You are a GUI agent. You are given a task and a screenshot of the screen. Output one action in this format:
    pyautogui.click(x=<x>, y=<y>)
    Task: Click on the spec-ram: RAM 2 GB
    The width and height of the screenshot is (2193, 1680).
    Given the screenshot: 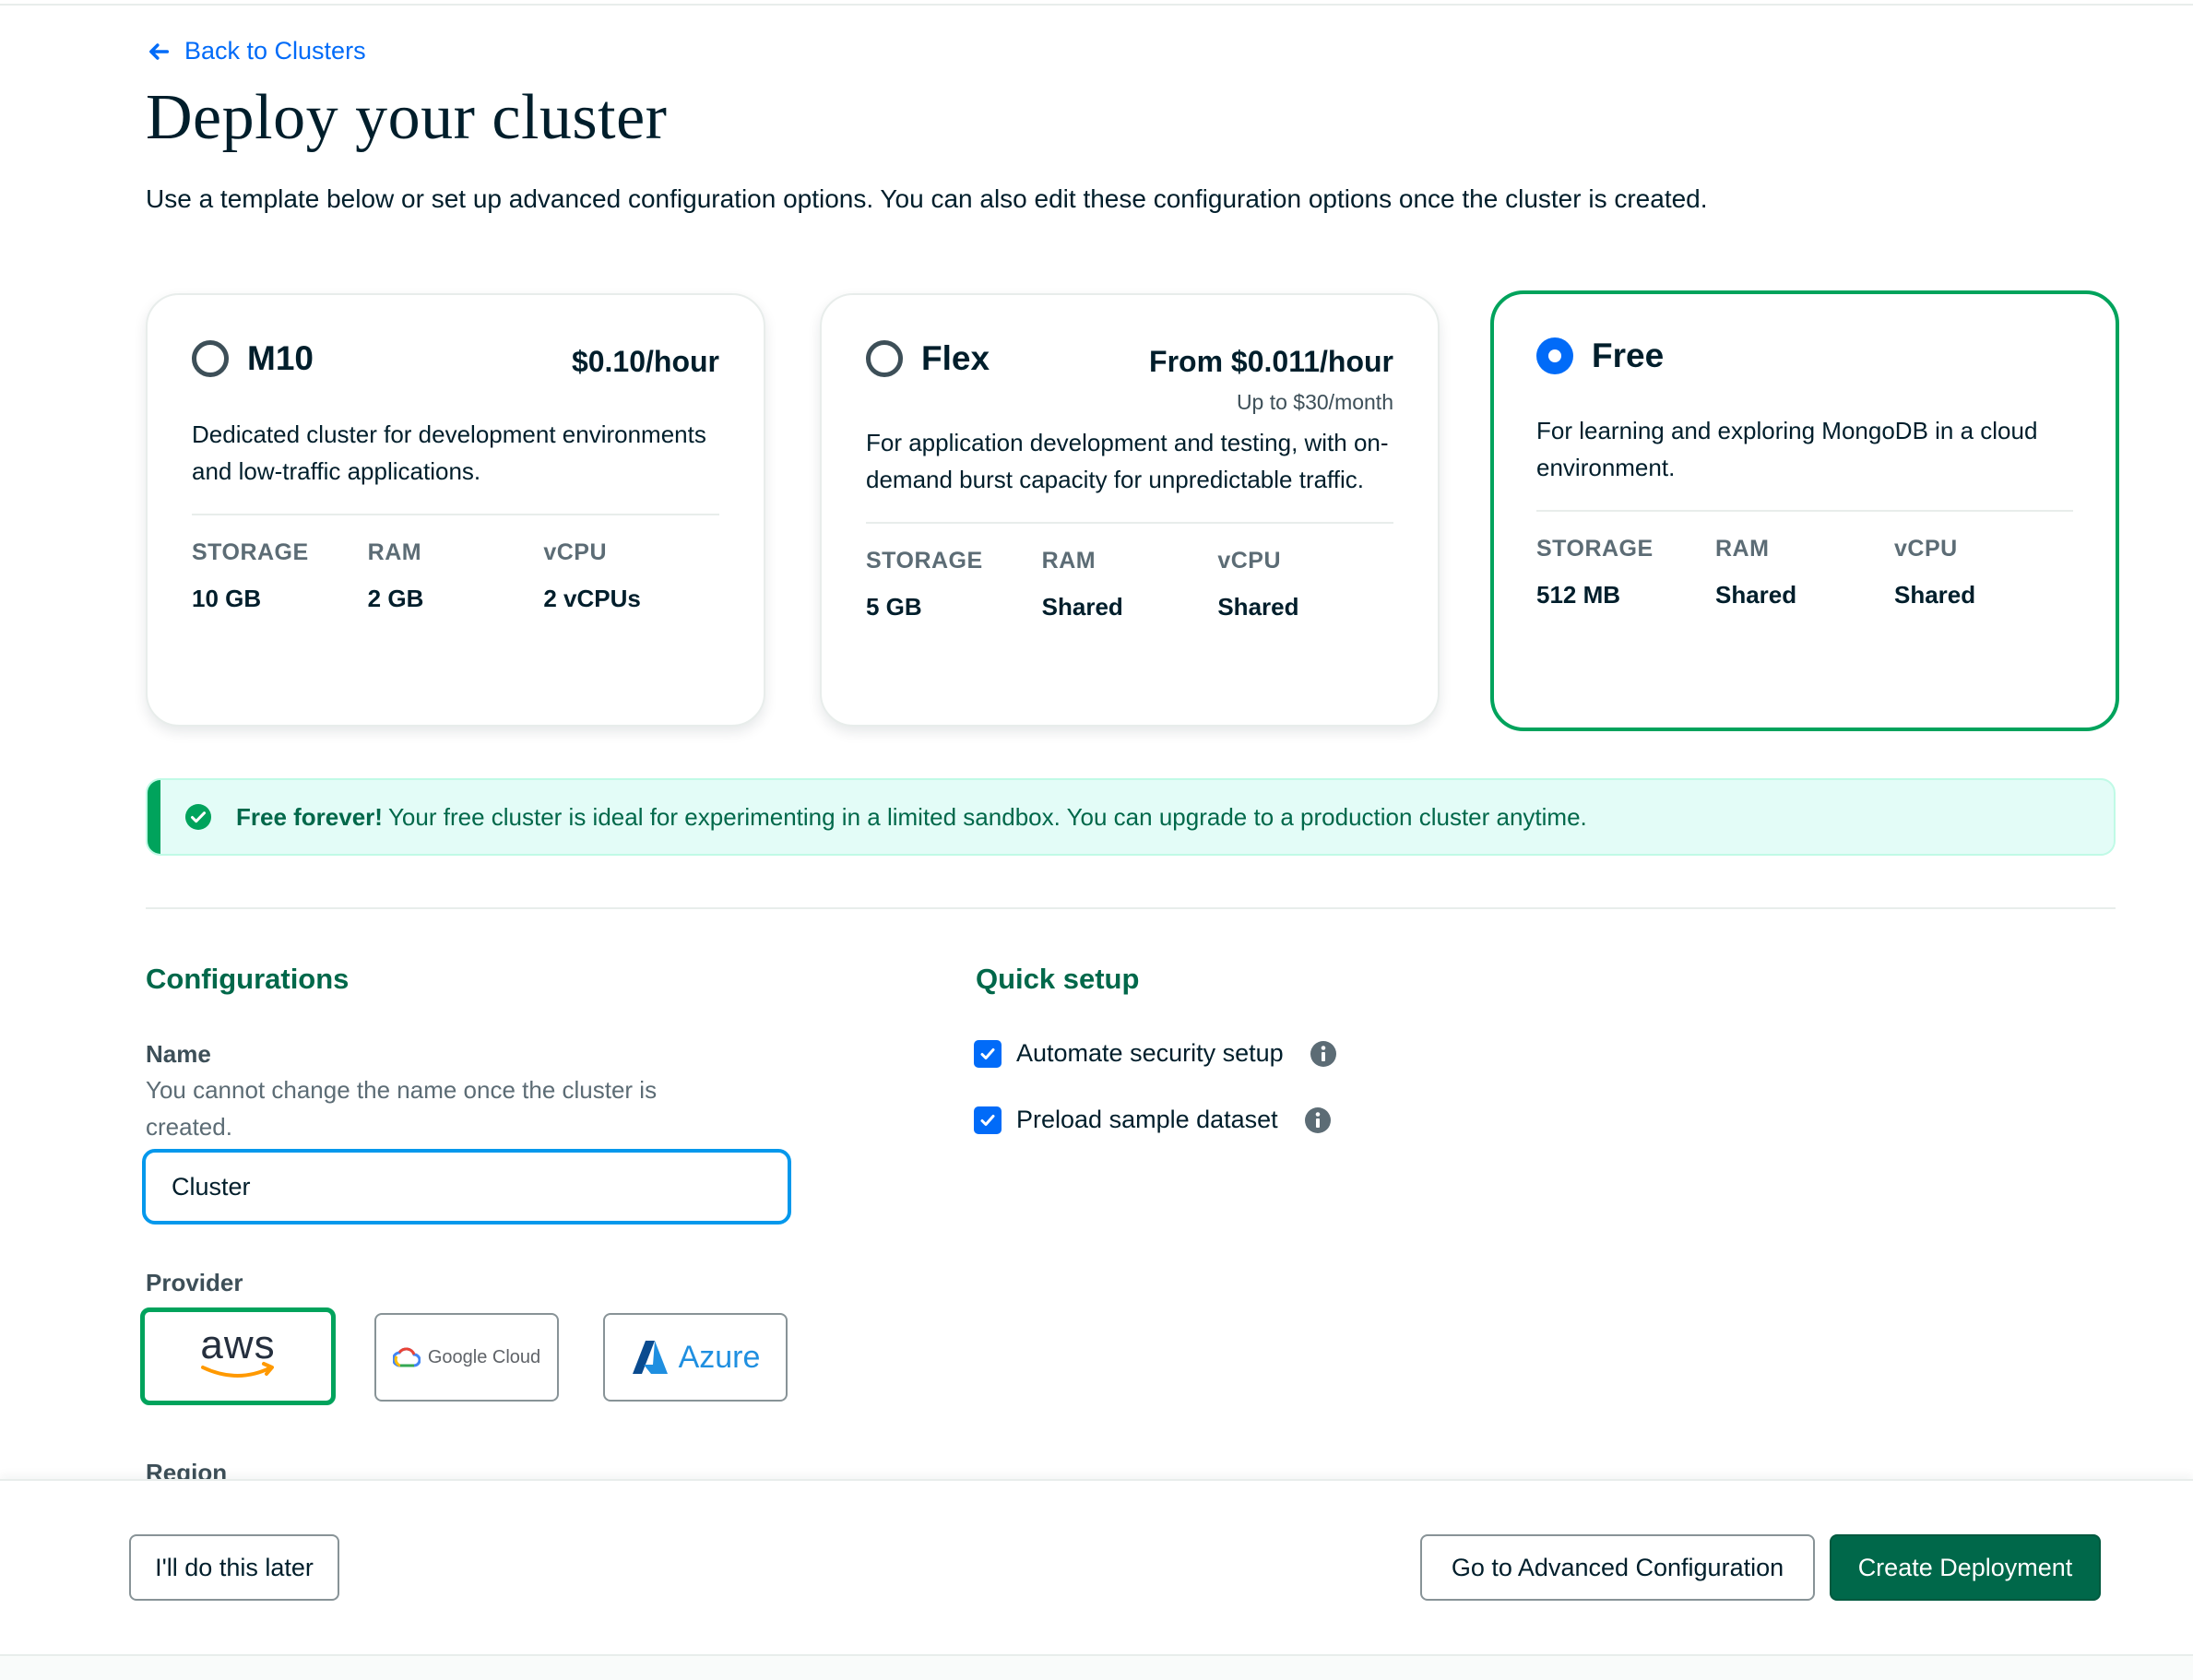 What is the action you would take?
    pyautogui.click(x=456, y=576)
    